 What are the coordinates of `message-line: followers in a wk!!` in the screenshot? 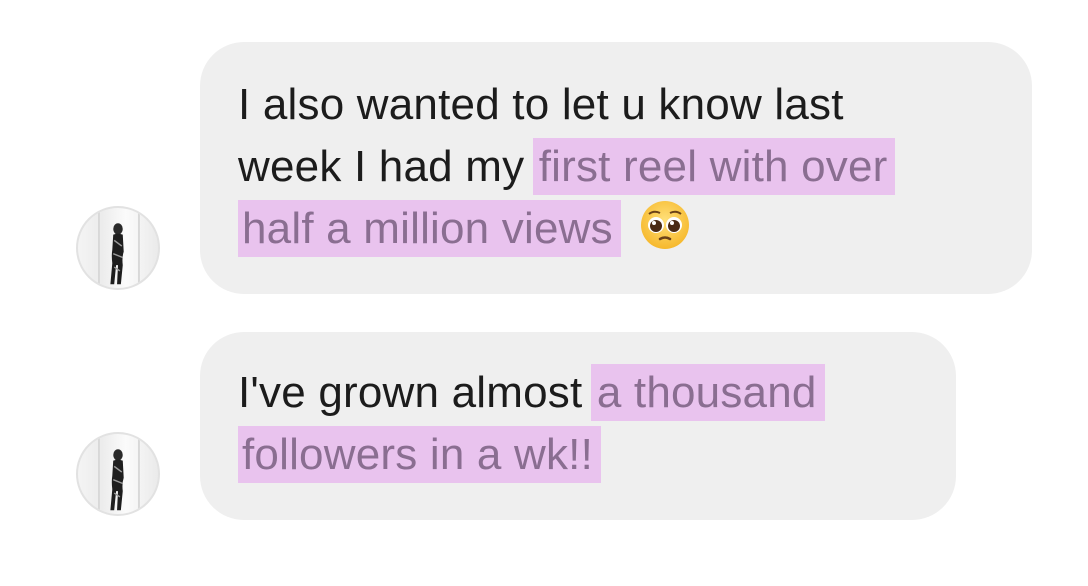 It's located at (531, 455).